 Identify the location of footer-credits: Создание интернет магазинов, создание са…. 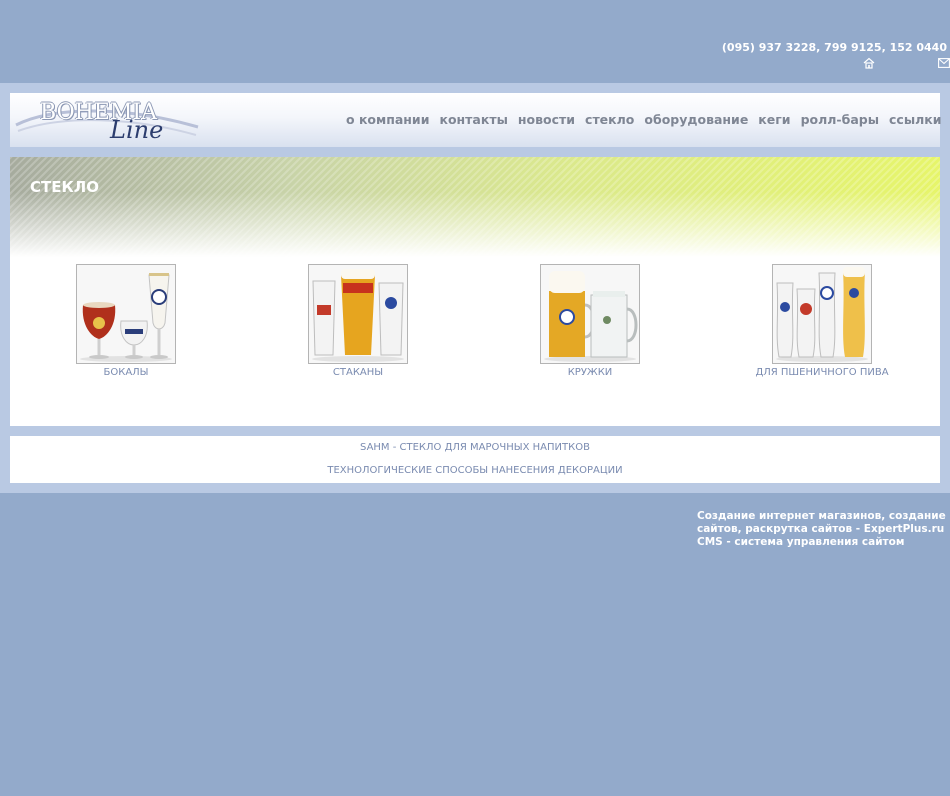
(822, 529).